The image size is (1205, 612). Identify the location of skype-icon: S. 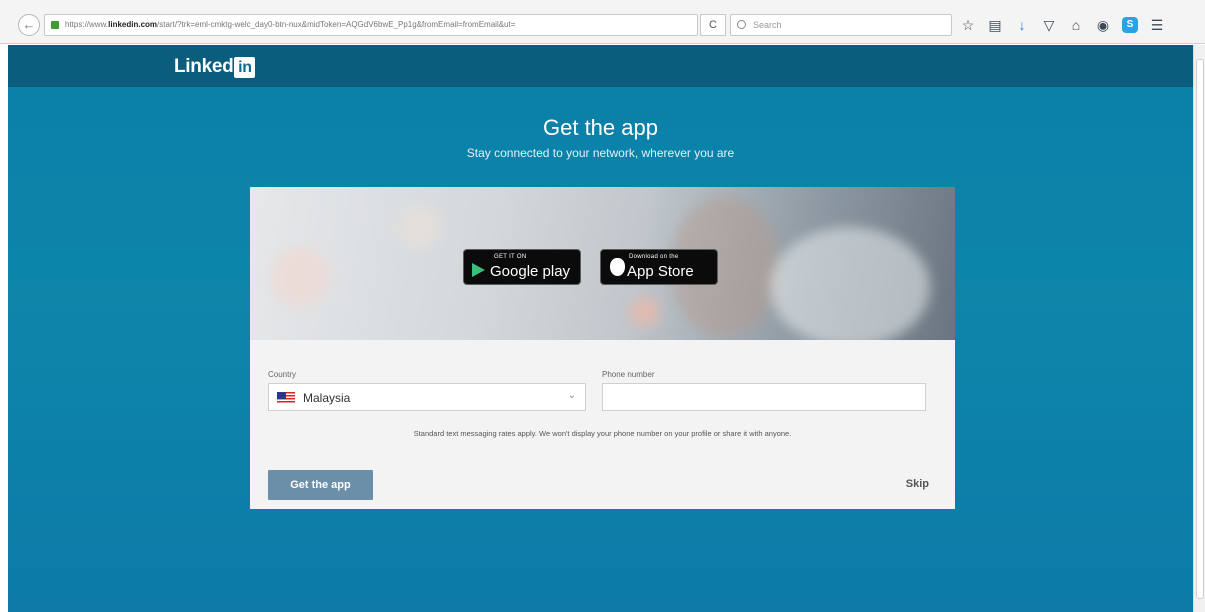
(1130, 25).